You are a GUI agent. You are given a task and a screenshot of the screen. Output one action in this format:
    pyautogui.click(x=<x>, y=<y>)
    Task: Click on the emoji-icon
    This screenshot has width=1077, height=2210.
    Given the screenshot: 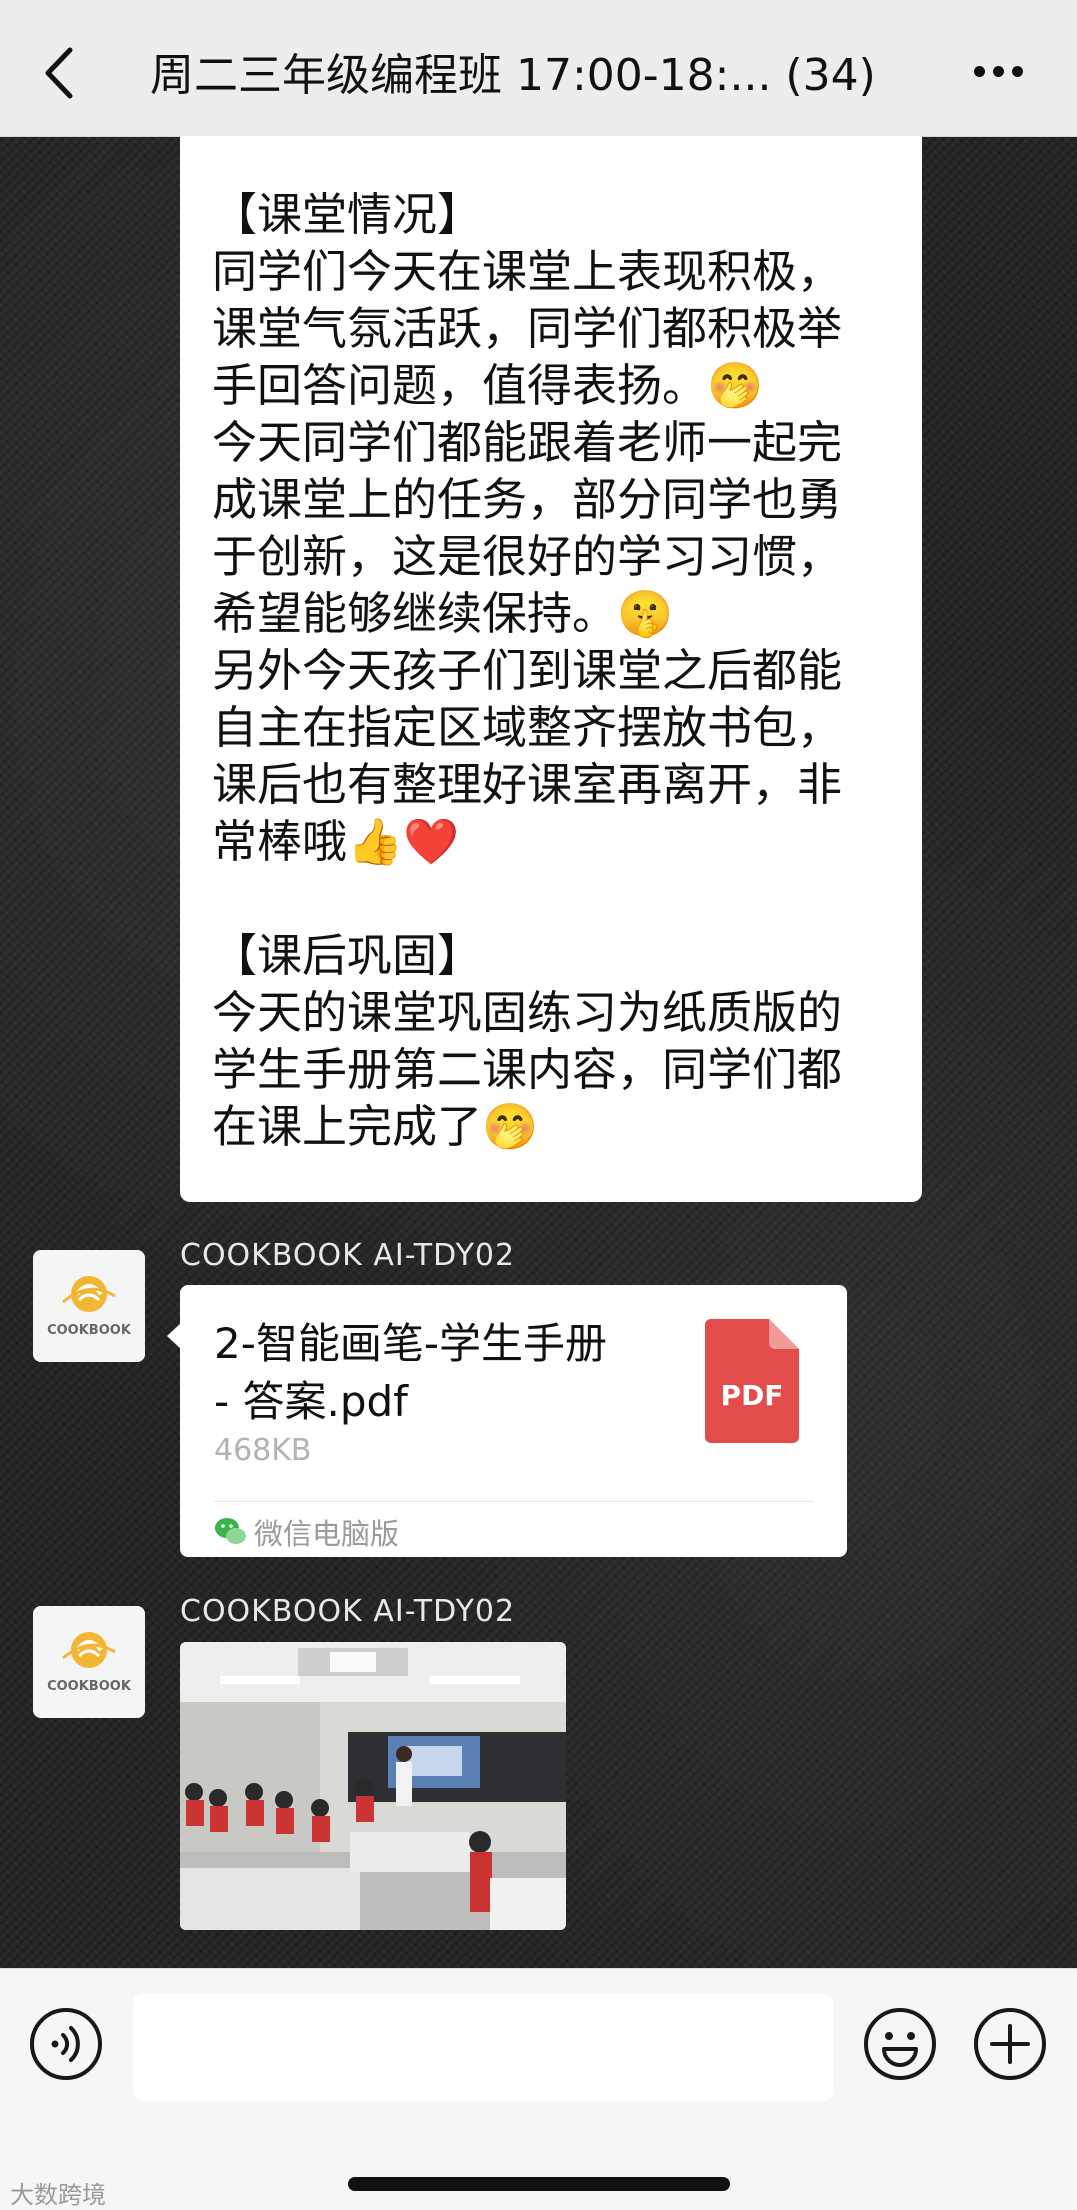 What is the action you would take?
    pyautogui.click(x=900, y=2044)
    